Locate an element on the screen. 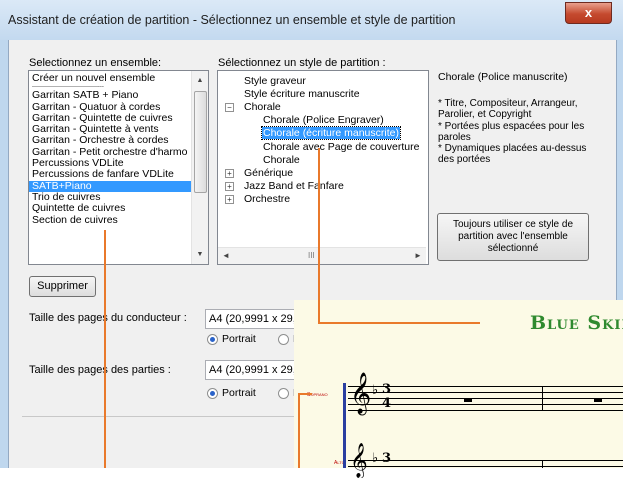 The image size is (623, 478). list-item: Percussions de fanfare VDLite is located at coordinates (110, 175).